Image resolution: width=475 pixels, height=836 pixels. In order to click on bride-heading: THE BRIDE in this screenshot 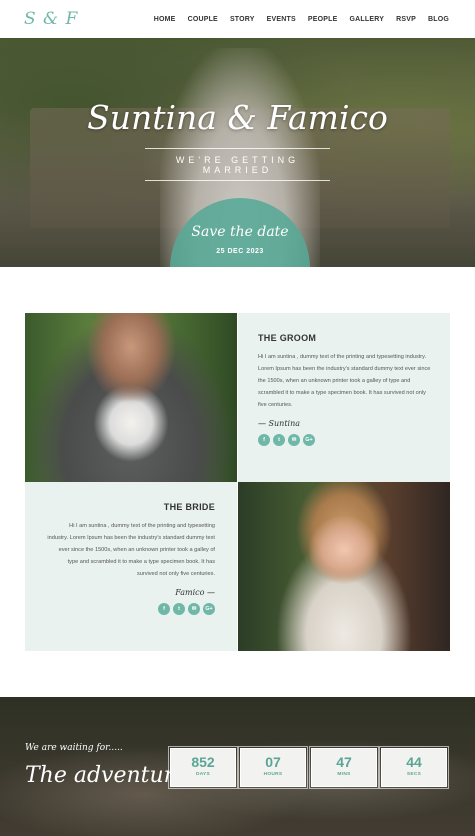, I will do `click(189, 507)`.